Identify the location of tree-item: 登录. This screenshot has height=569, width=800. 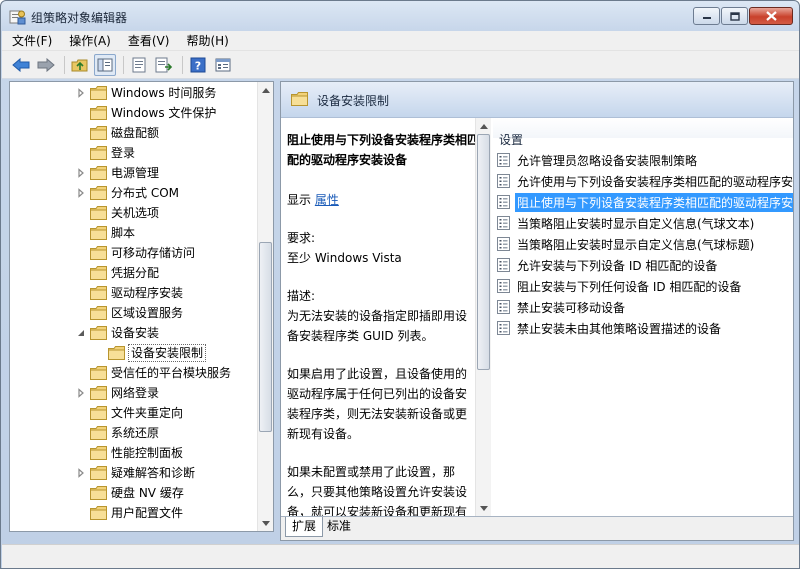
(134, 153).